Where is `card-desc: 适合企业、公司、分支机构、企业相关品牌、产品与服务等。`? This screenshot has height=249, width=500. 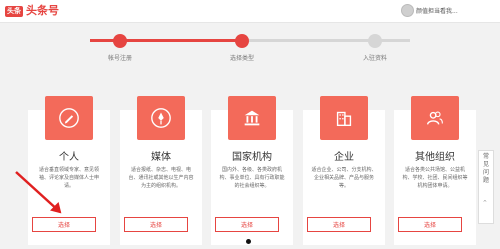
card-desc: 适合企业、公司、分支机构、企业相关品牌、产品与服务等。 is located at coordinates (344, 178).